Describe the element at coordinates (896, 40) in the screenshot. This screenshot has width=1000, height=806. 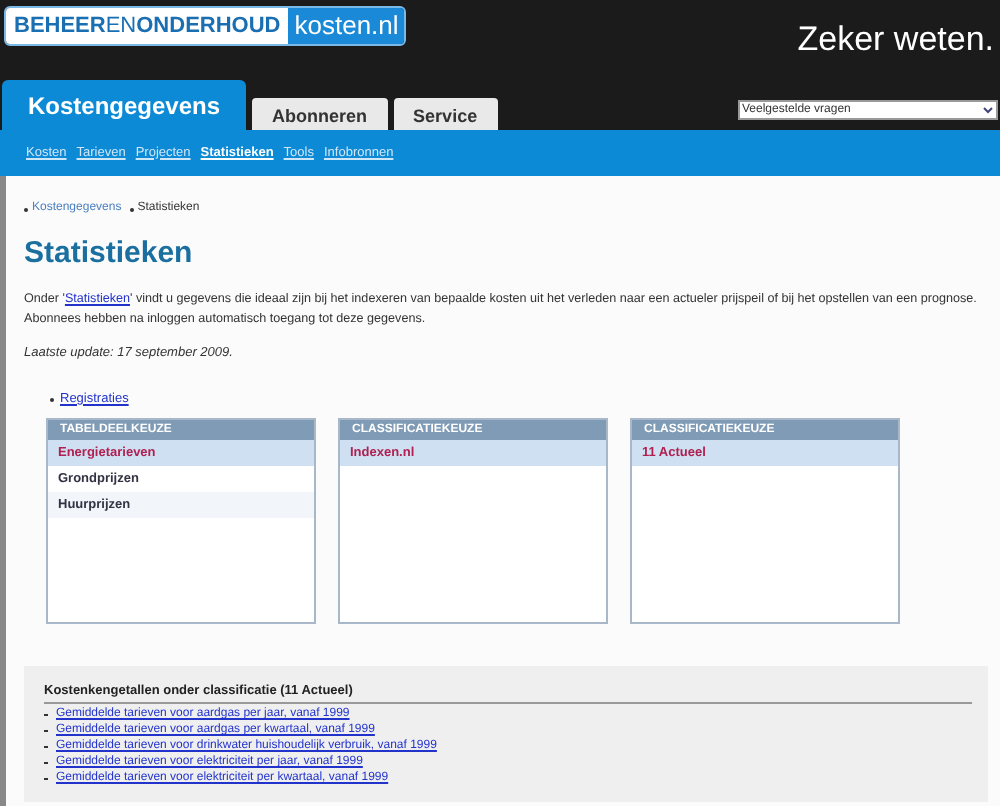
I see `tagline: Zeker weten.` at that location.